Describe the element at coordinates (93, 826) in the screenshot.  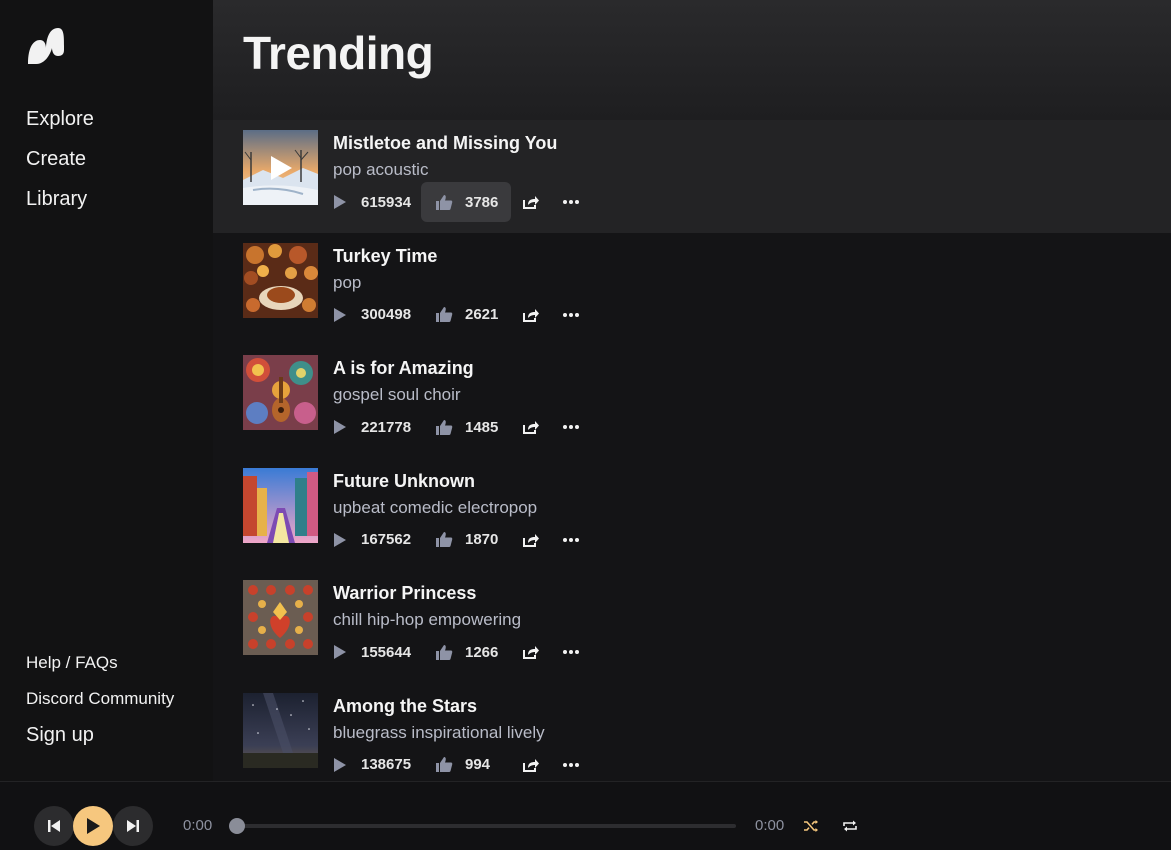
I see `play-pause-button` at that location.